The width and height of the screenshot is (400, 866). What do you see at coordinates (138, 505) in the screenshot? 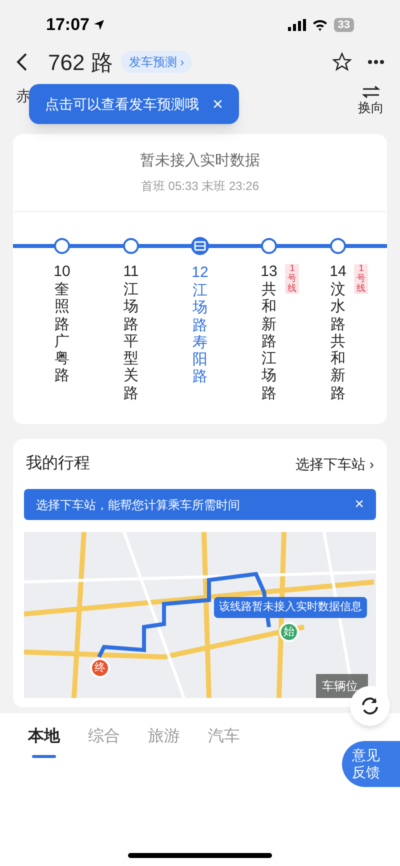
I see `hint-text: 选择下车站，能帮您计算乘车所需时间` at bounding box center [138, 505].